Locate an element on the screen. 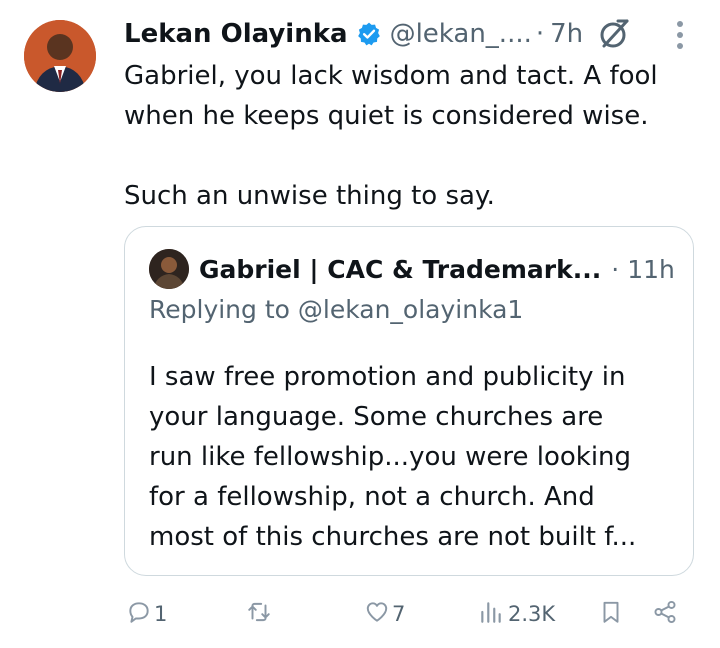 Image resolution: width=720 pixels, height=648 pixels. tweet-text-line: when he keeps quiet is considered wise. is located at coordinates (386, 116).